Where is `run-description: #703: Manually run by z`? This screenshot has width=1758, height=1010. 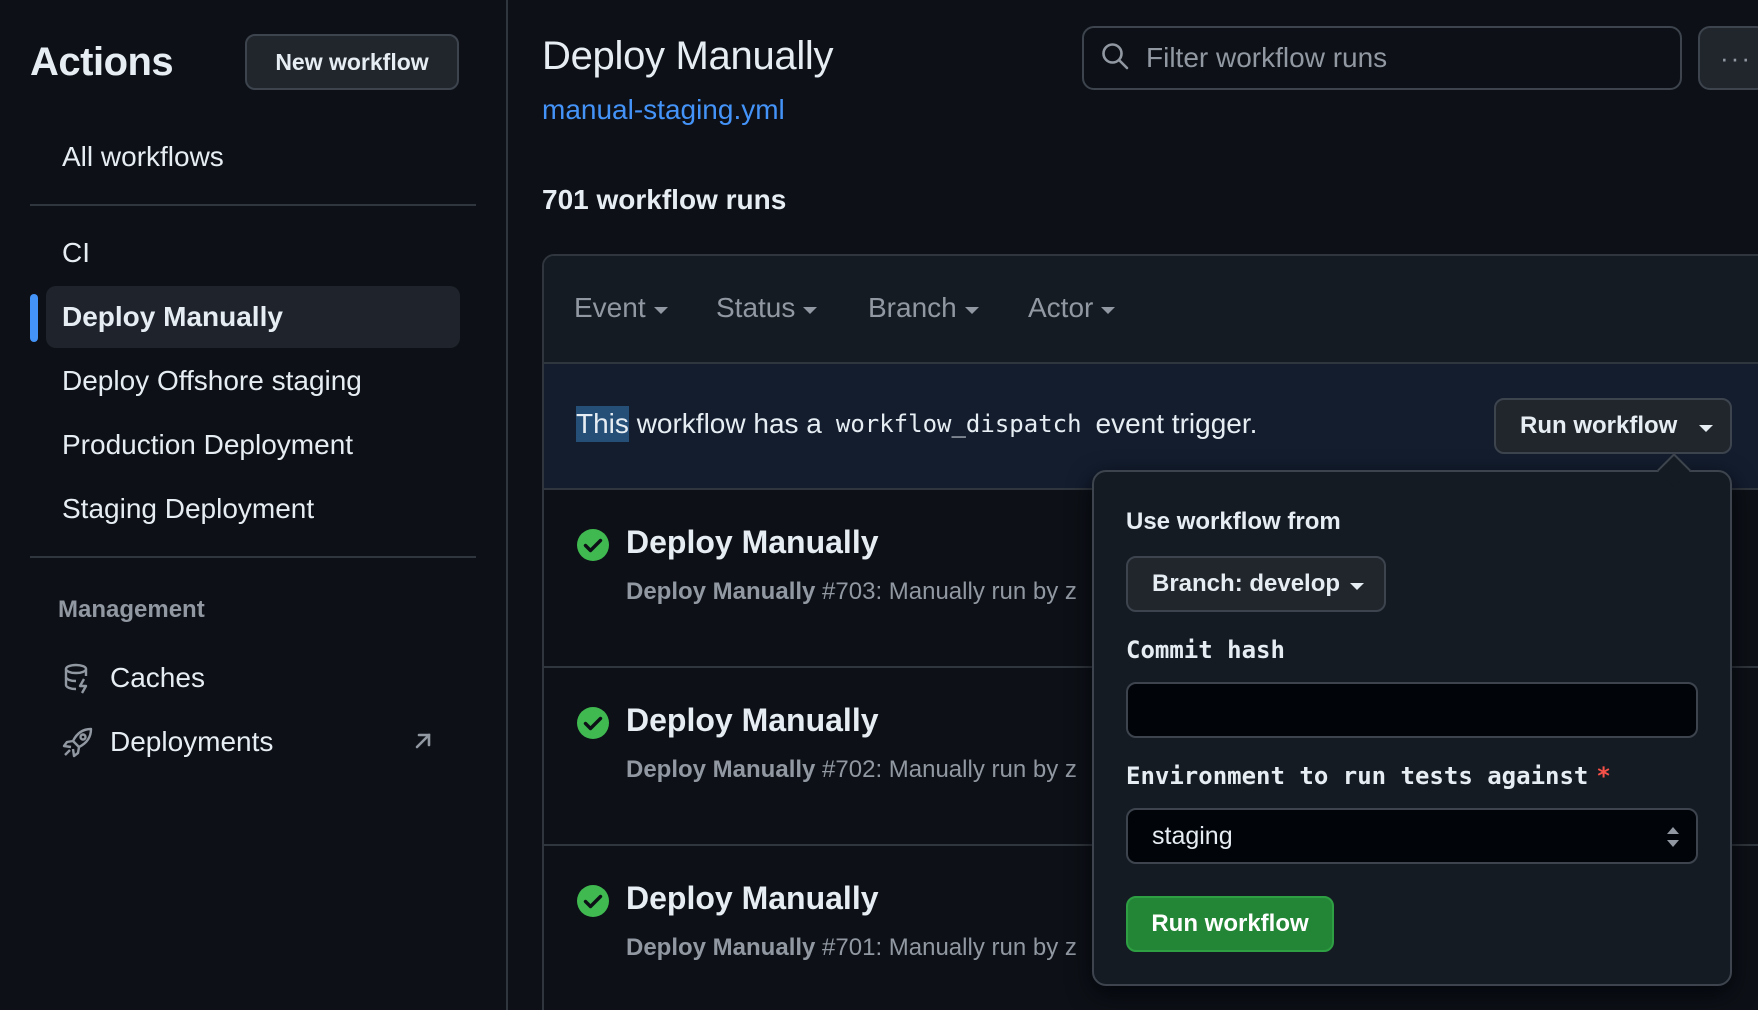 run-description: #703: Manually run by z is located at coordinates (949, 591).